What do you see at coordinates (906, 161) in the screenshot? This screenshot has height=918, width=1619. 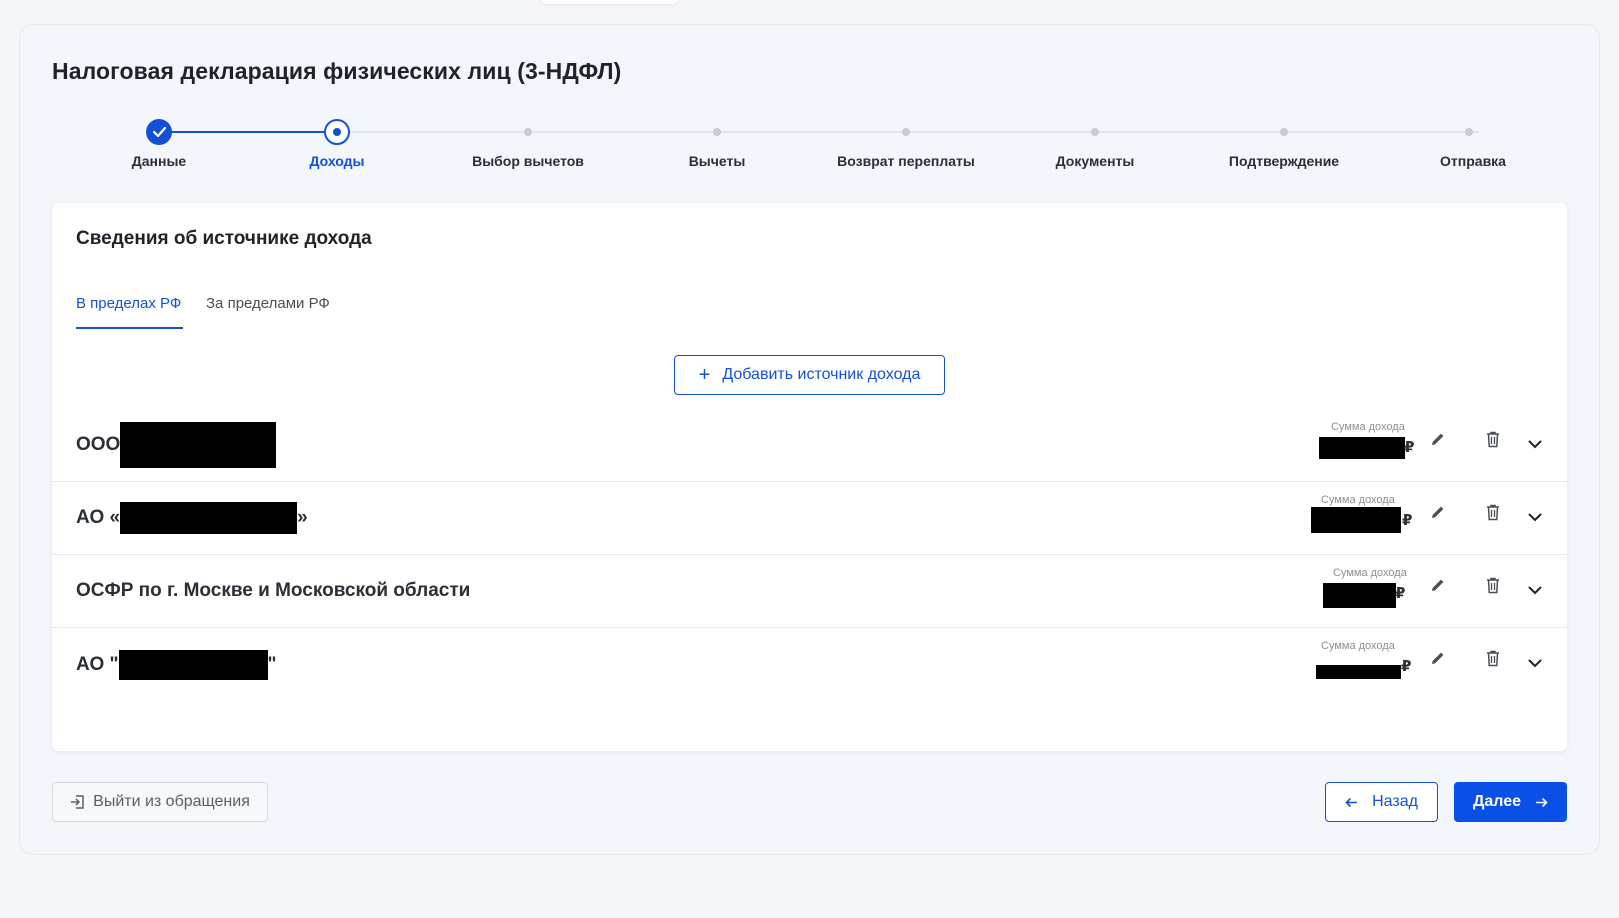 I see `step-label-refund: Возврат переплаты` at bounding box center [906, 161].